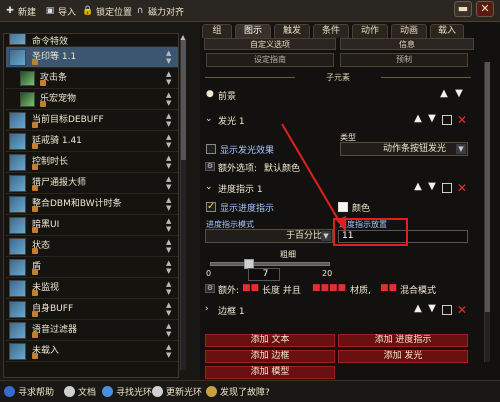 The image size is (500, 402). What do you see at coordinates (331, 31) in the screenshot?
I see `tab-3: 条件` at bounding box center [331, 31].